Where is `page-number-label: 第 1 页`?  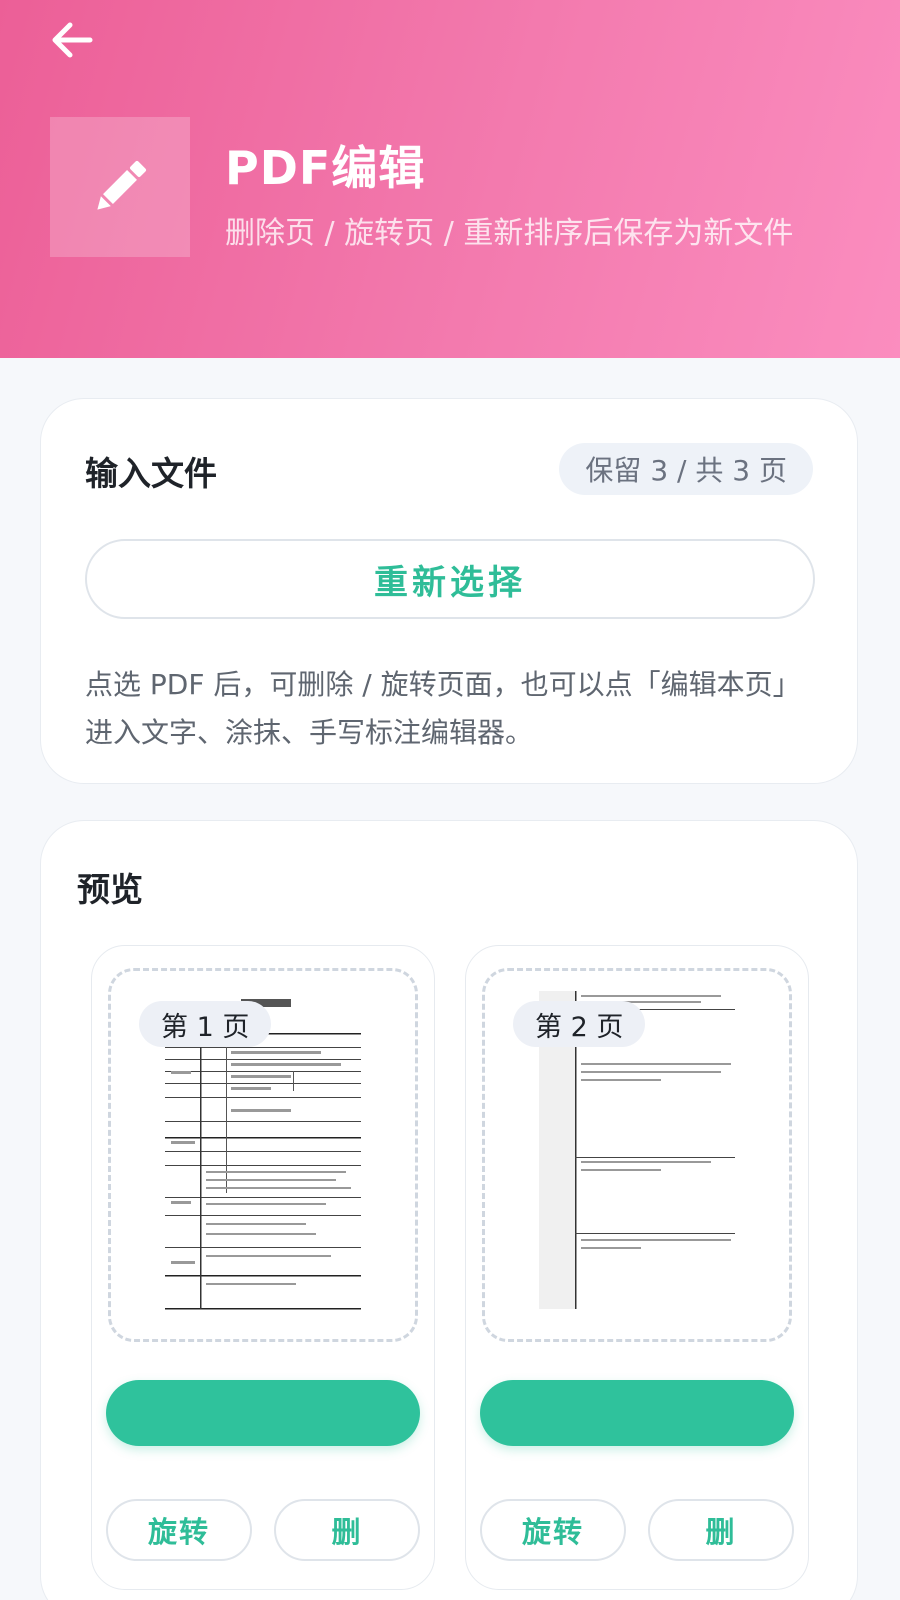 page-number-label: 第 1 页 is located at coordinates (205, 1024).